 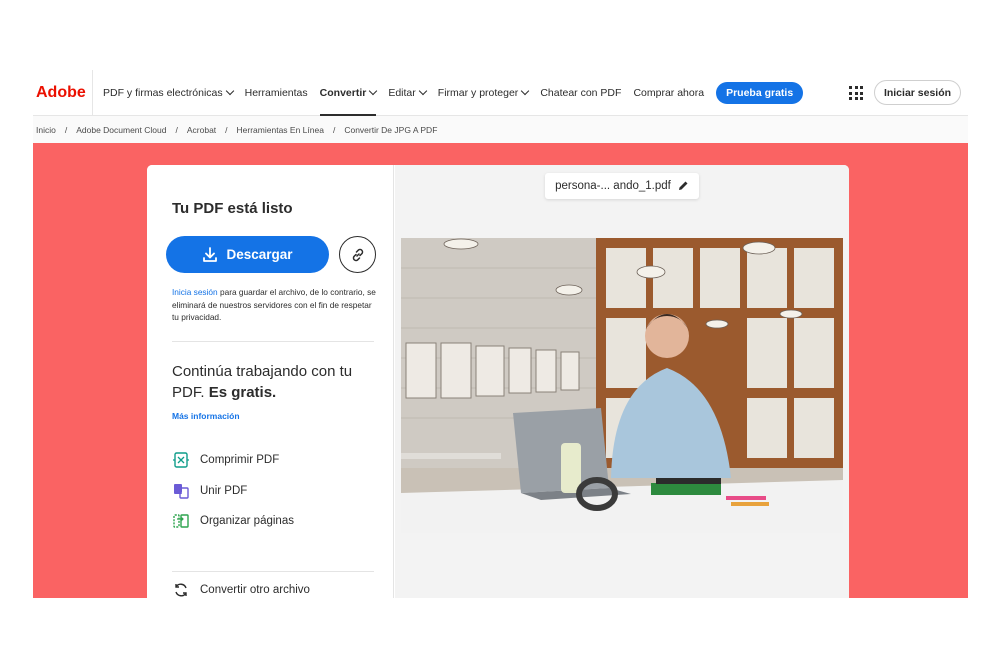 I want to click on tool-merge-pdf: Unir PDF, so click(x=209, y=491).